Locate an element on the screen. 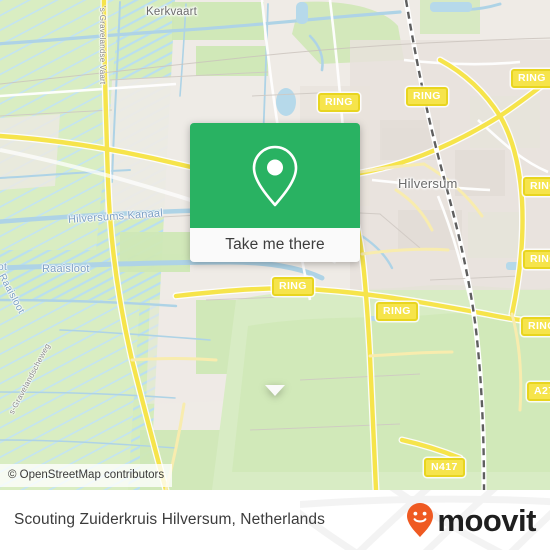 The height and width of the screenshot is (550, 550). map-pin-icon is located at coordinates (275, 175).